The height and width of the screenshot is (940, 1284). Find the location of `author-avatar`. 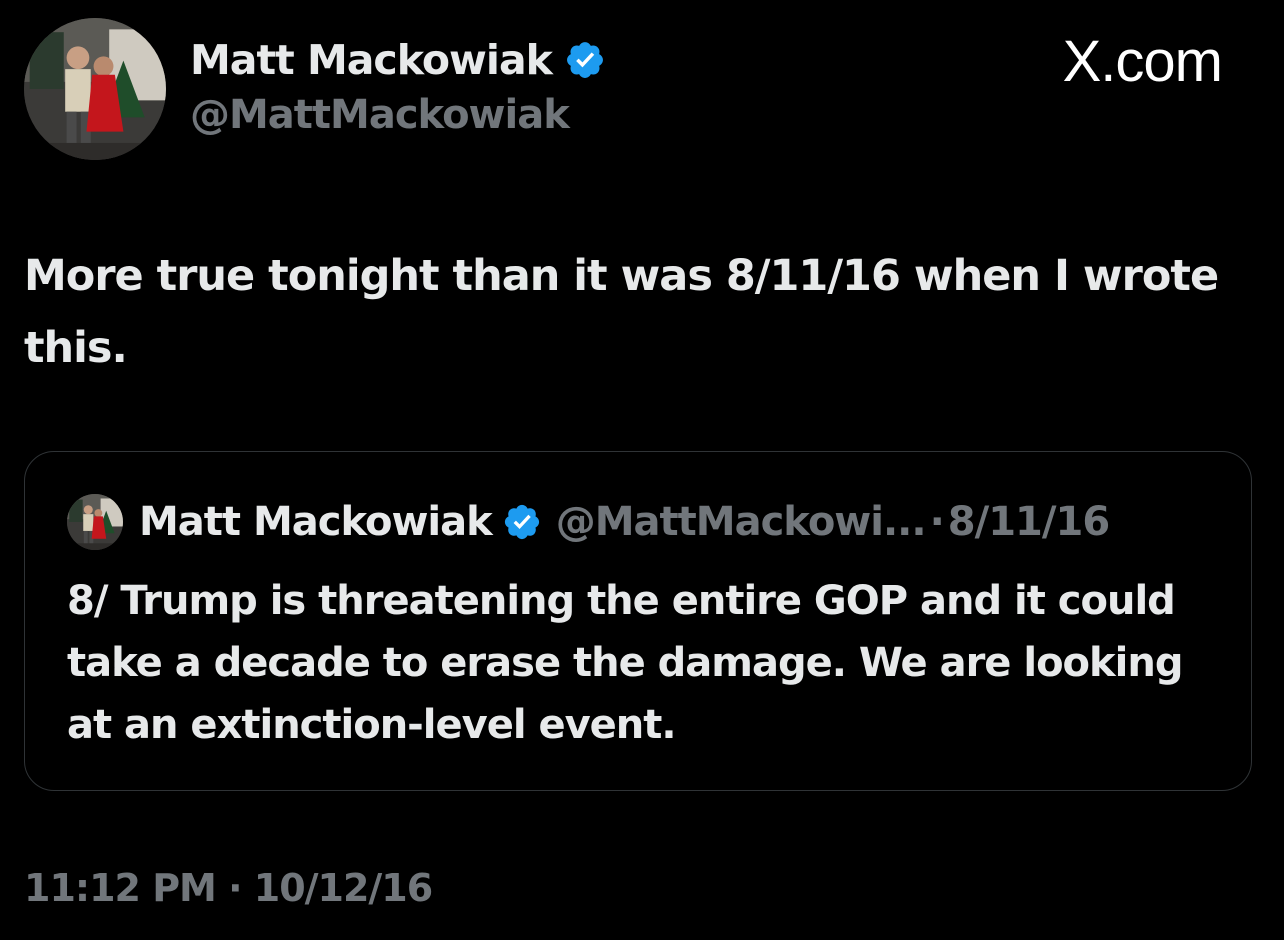

author-avatar is located at coordinates (95, 89).